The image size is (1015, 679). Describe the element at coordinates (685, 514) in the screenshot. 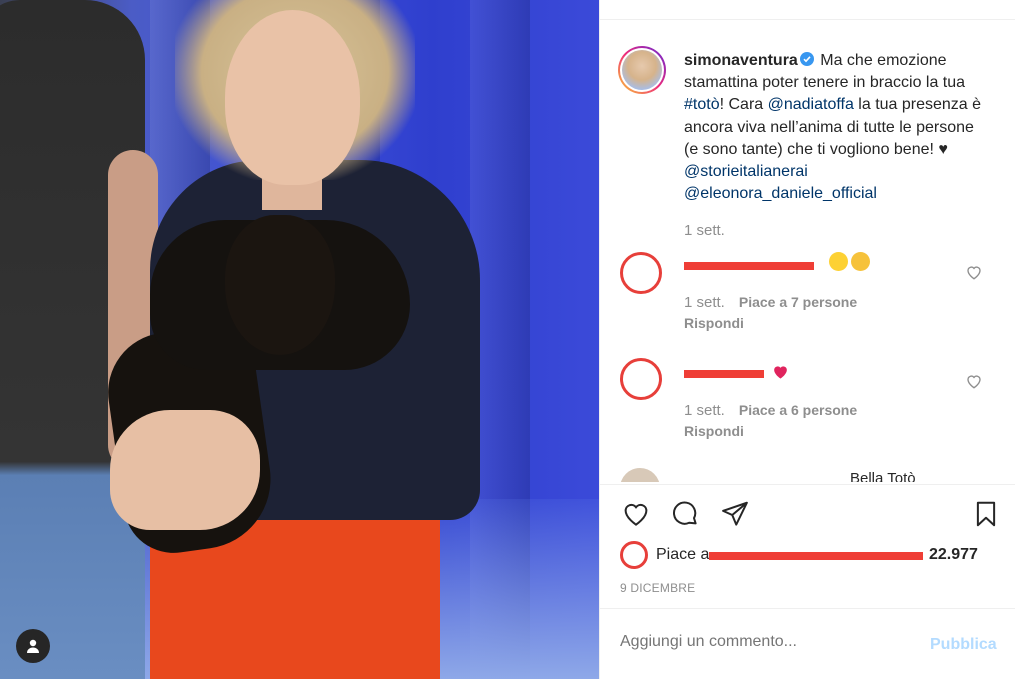

I see `comment-bubble-icon` at that location.